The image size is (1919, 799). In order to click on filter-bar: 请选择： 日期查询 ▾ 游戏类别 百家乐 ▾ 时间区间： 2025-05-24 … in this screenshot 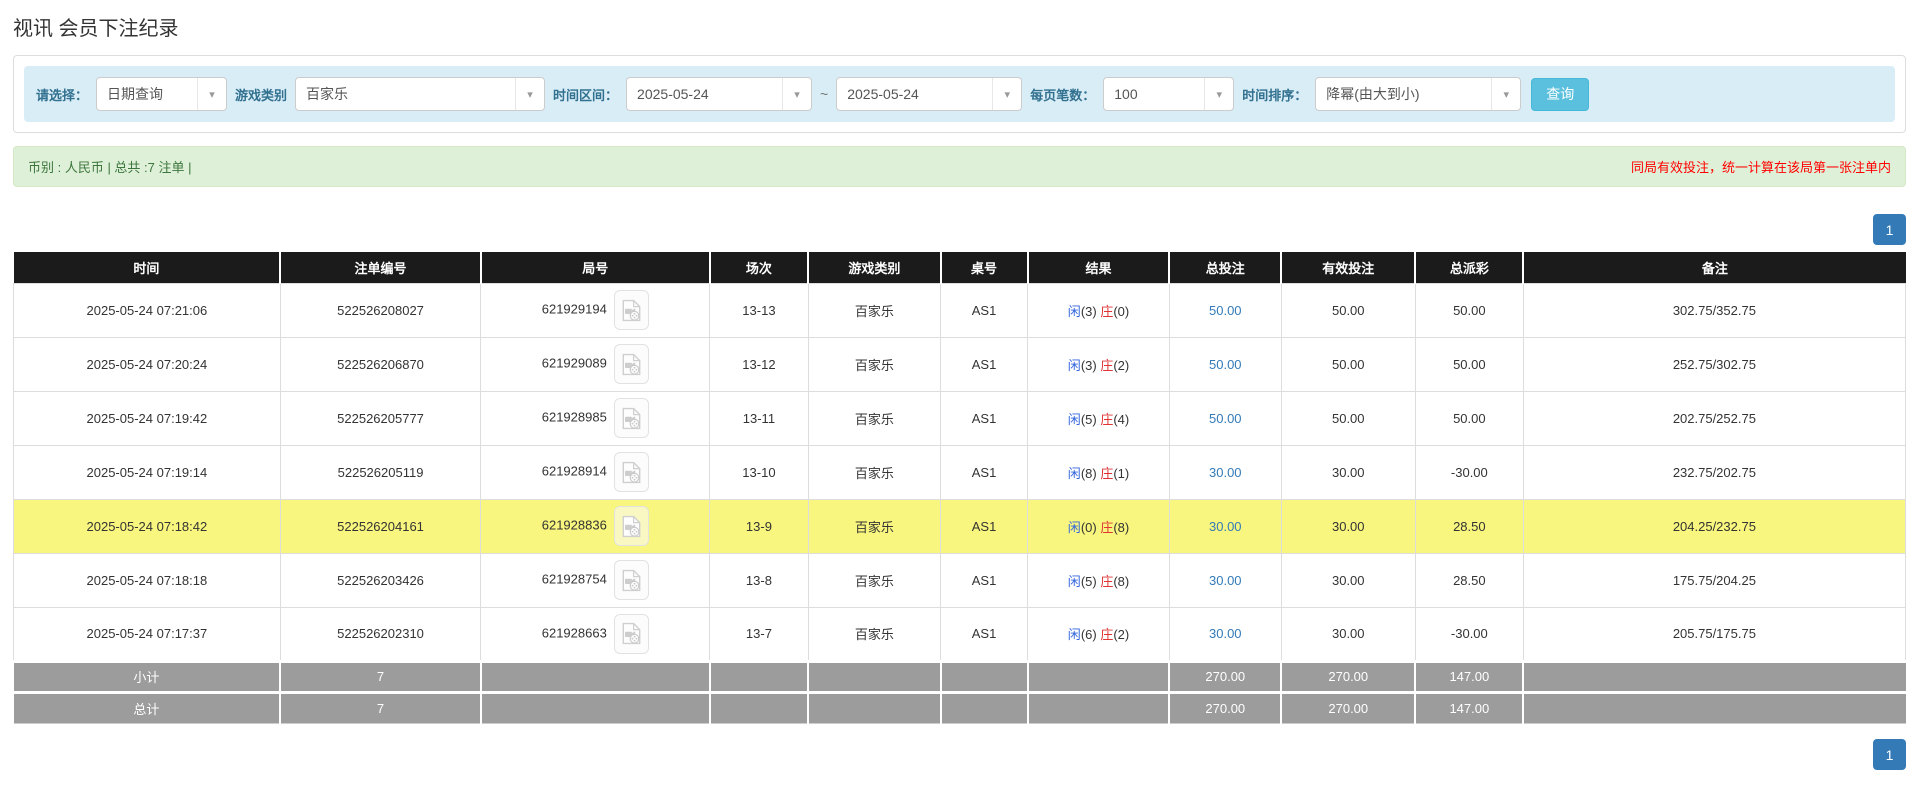, I will do `click(959, 94)`.